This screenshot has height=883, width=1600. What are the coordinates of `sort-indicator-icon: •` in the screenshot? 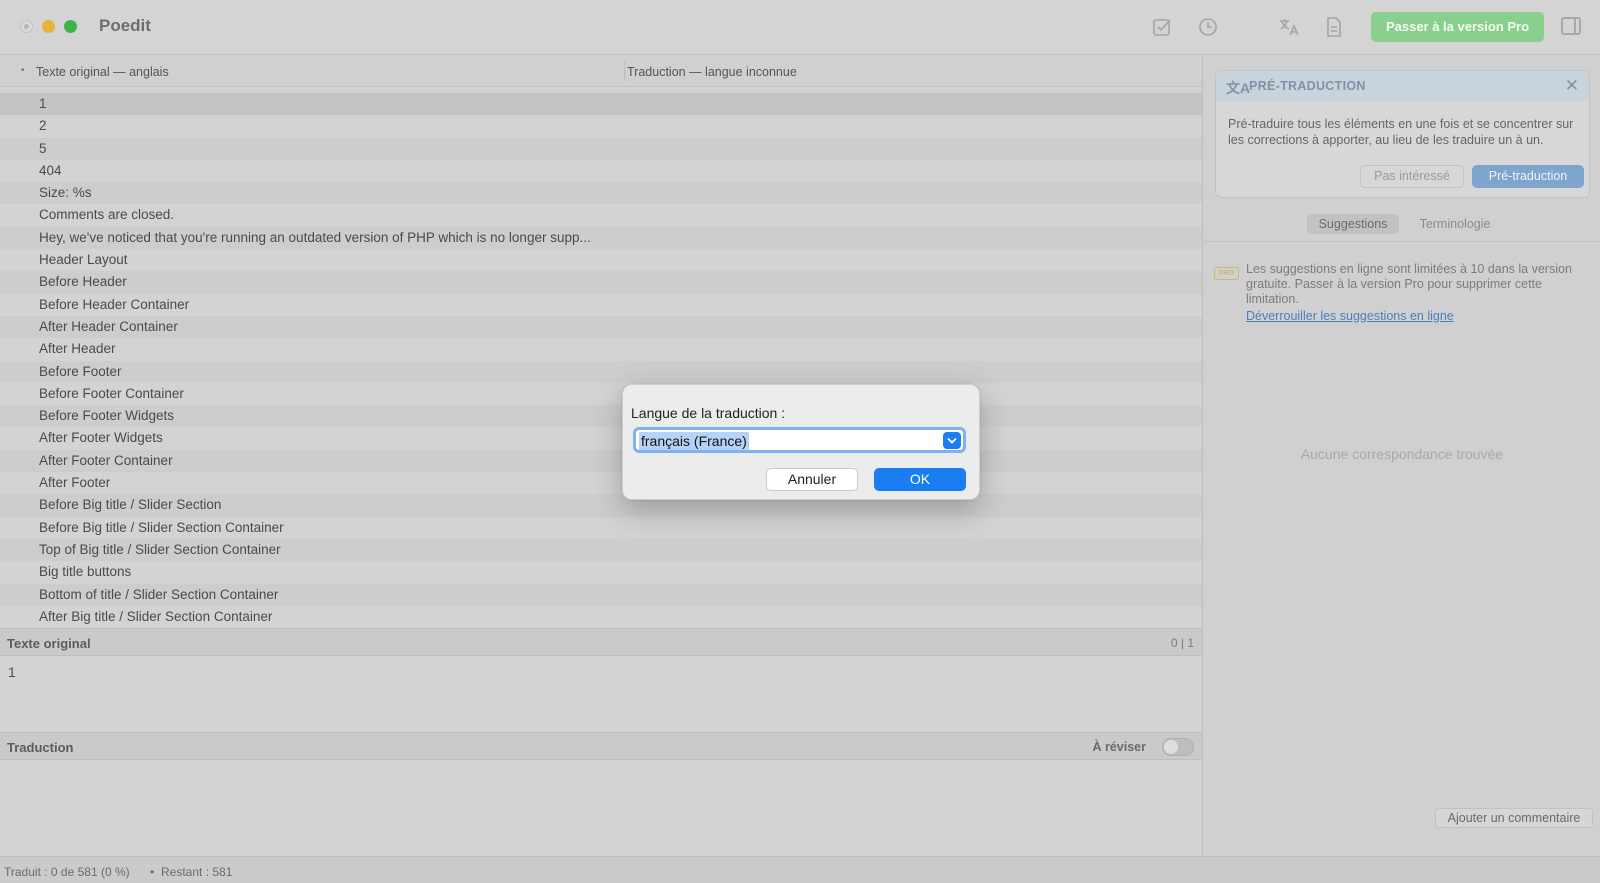 It's located at (23, 70).